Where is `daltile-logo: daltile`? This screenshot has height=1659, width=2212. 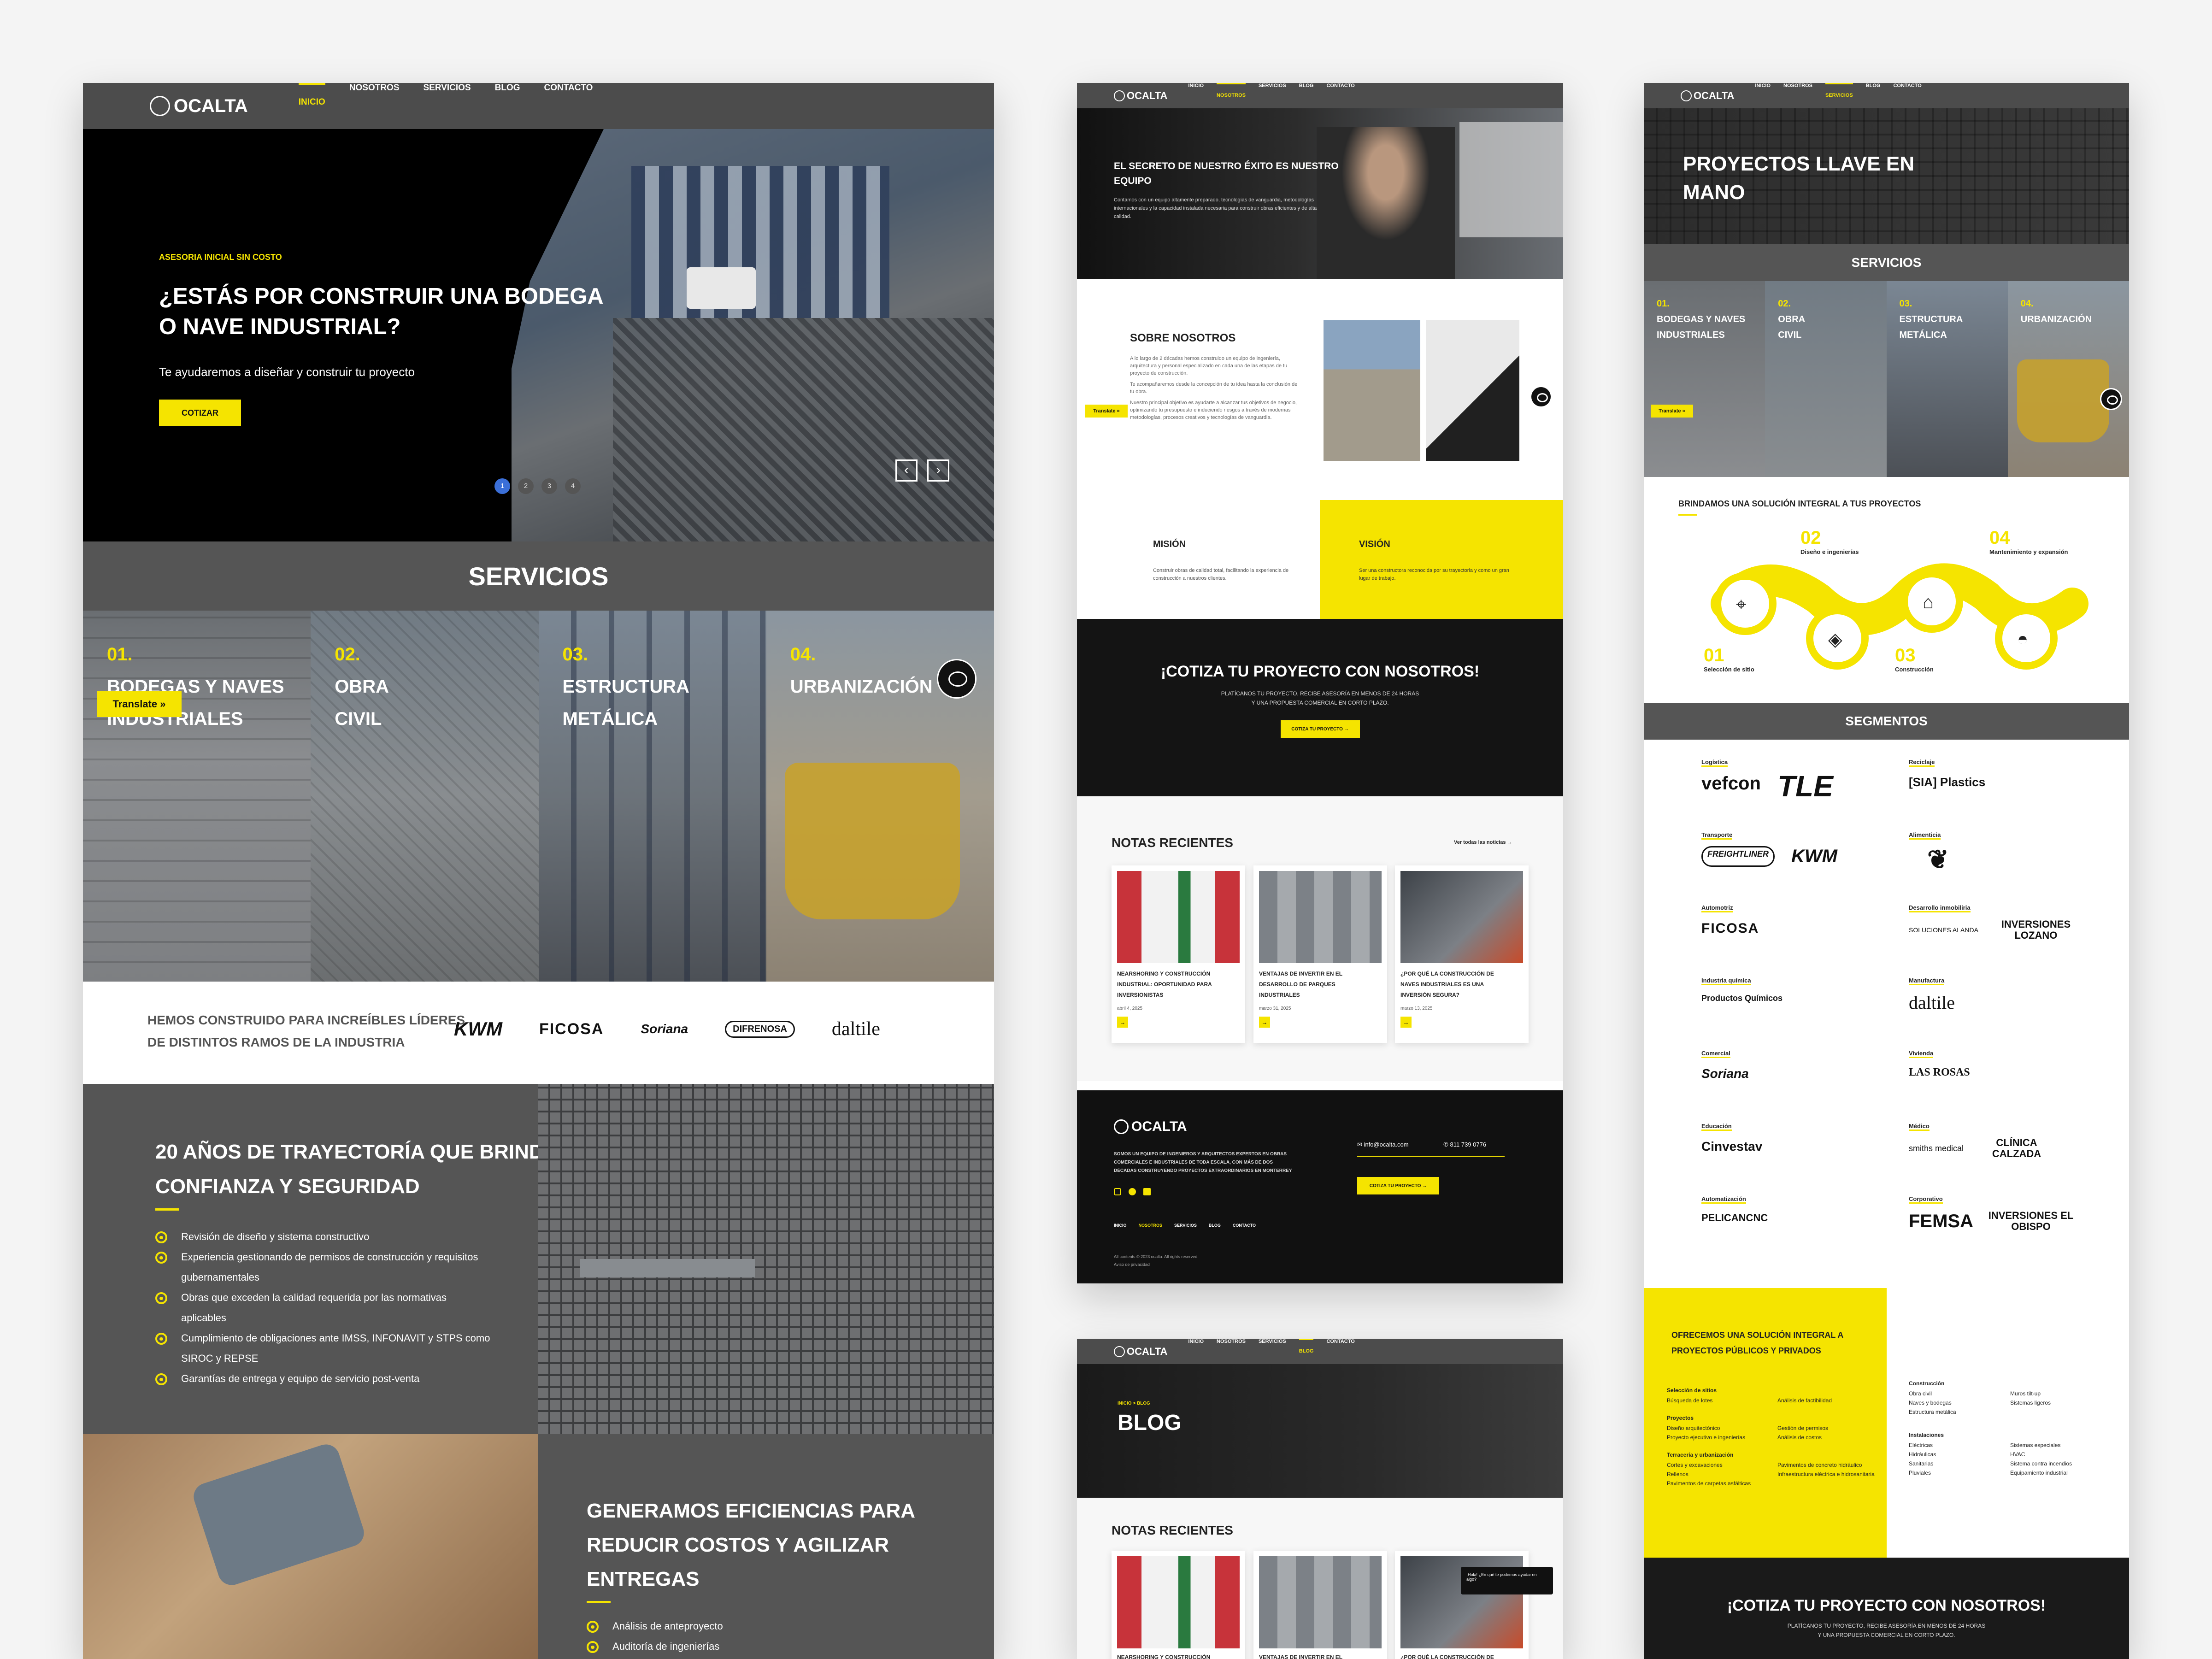 daltile-logo: daltile is located at coordinates (1932, 1002).